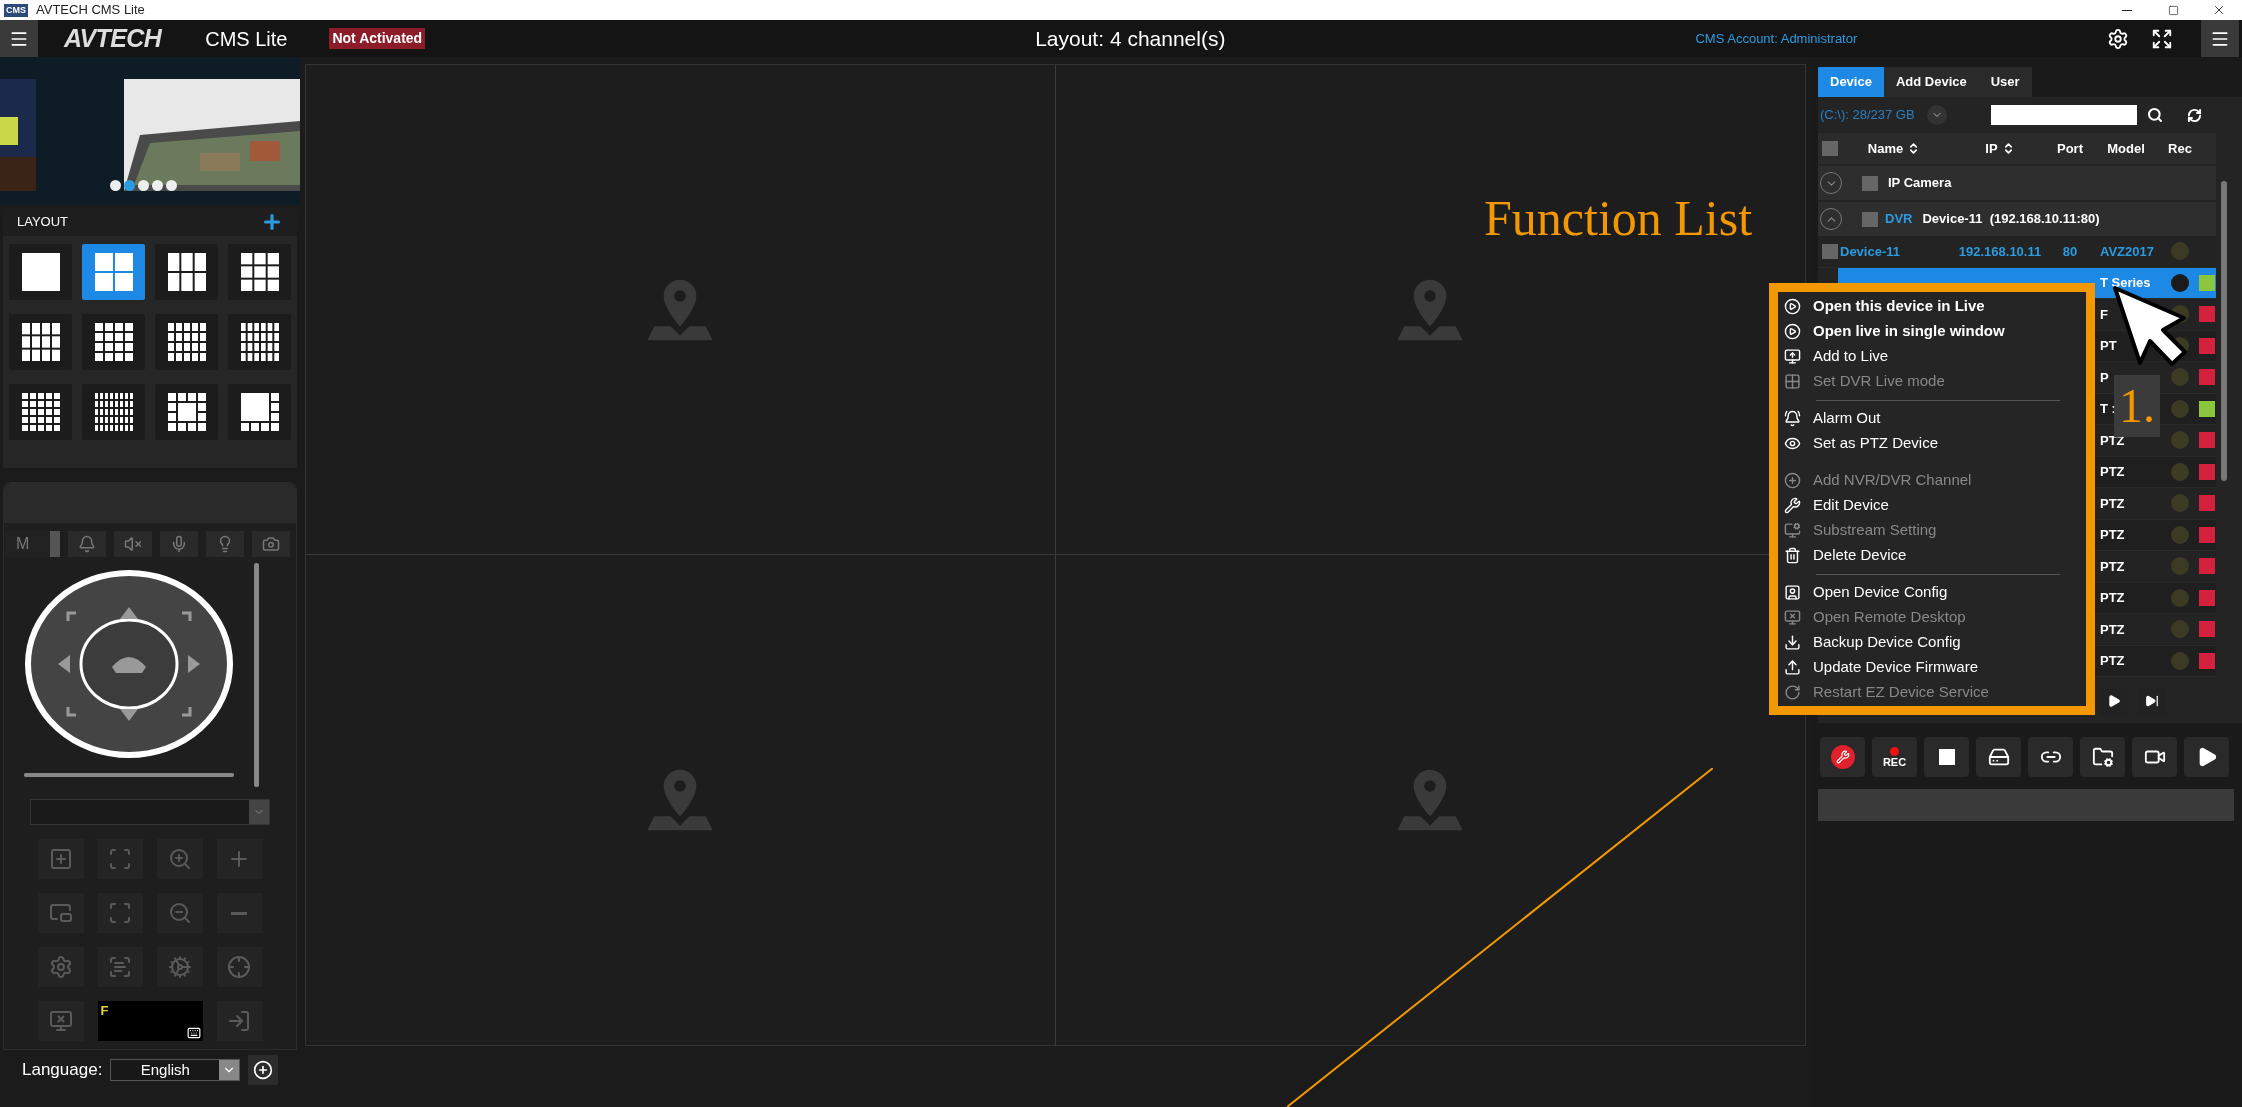 This screenshot has height=1107, width=2242. Describe the element at coordinates (225, 544) in the screenshot. I see `light-button` at that location.